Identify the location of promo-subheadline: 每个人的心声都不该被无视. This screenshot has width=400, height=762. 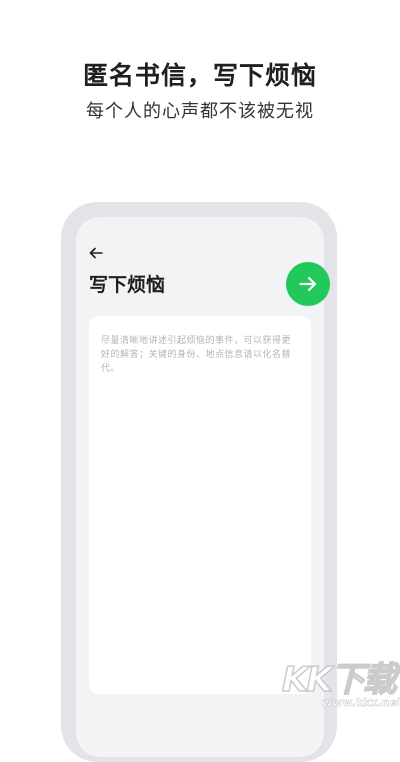
(200, 111).